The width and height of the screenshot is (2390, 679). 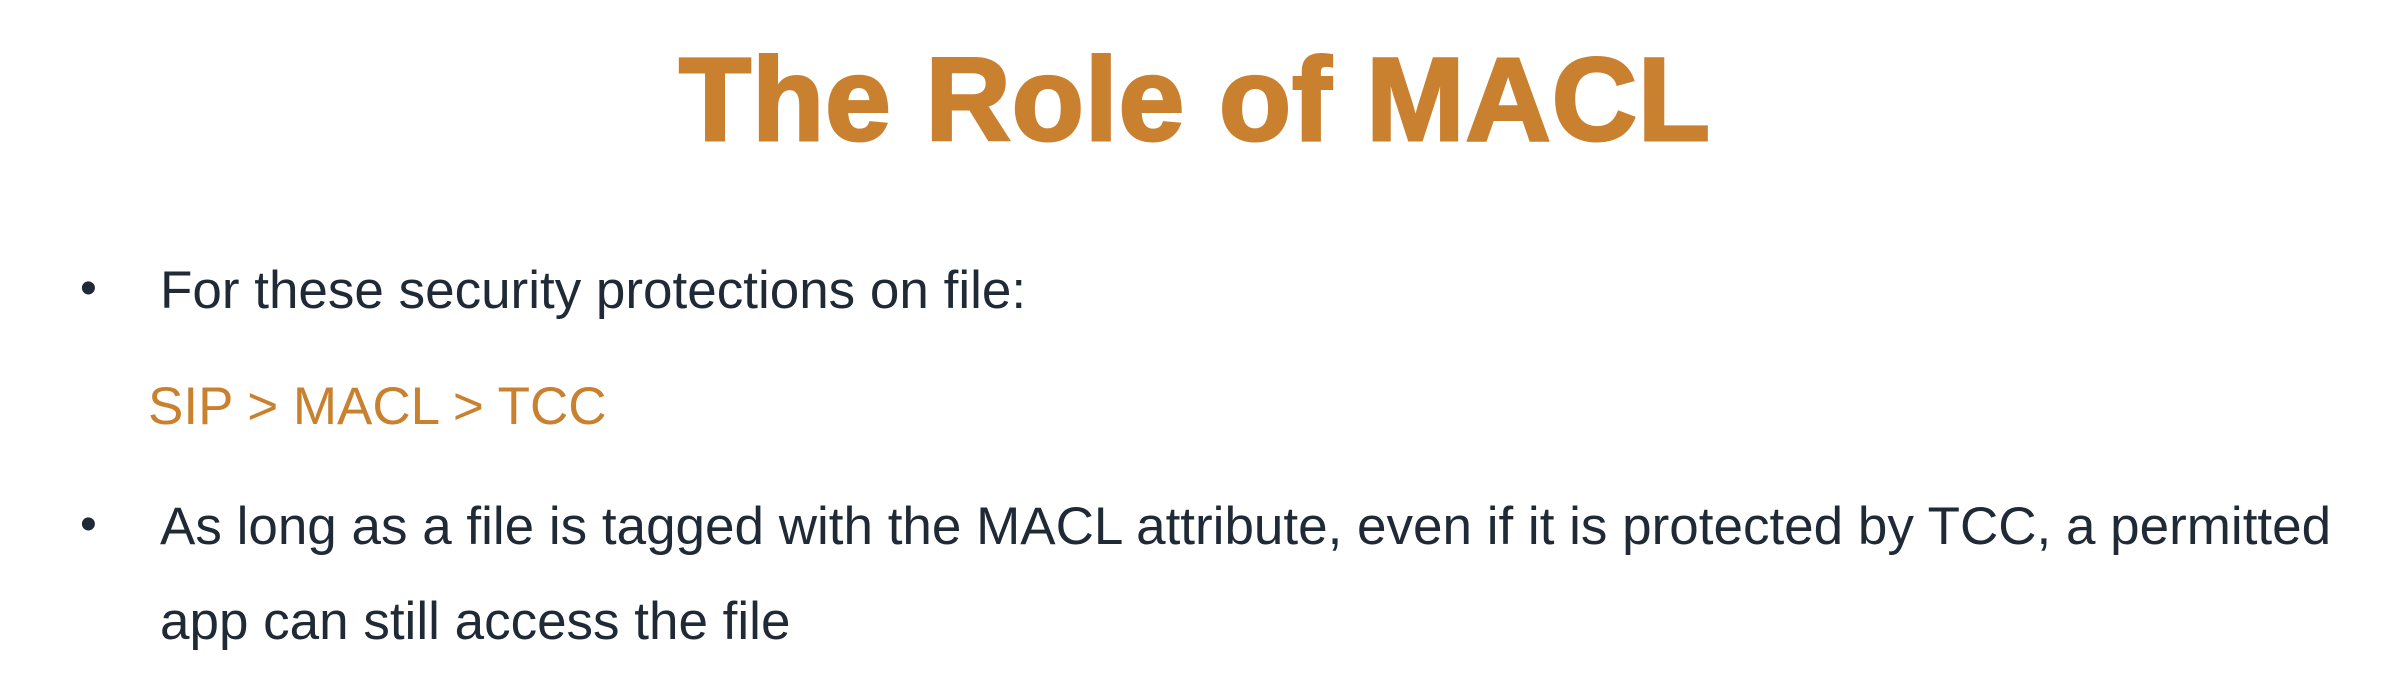 What do you see at coordinates (593, 290) in the screenshot?
I see `bullet-item-protections: For these security protections on file:` at bounding box center [593, 290].